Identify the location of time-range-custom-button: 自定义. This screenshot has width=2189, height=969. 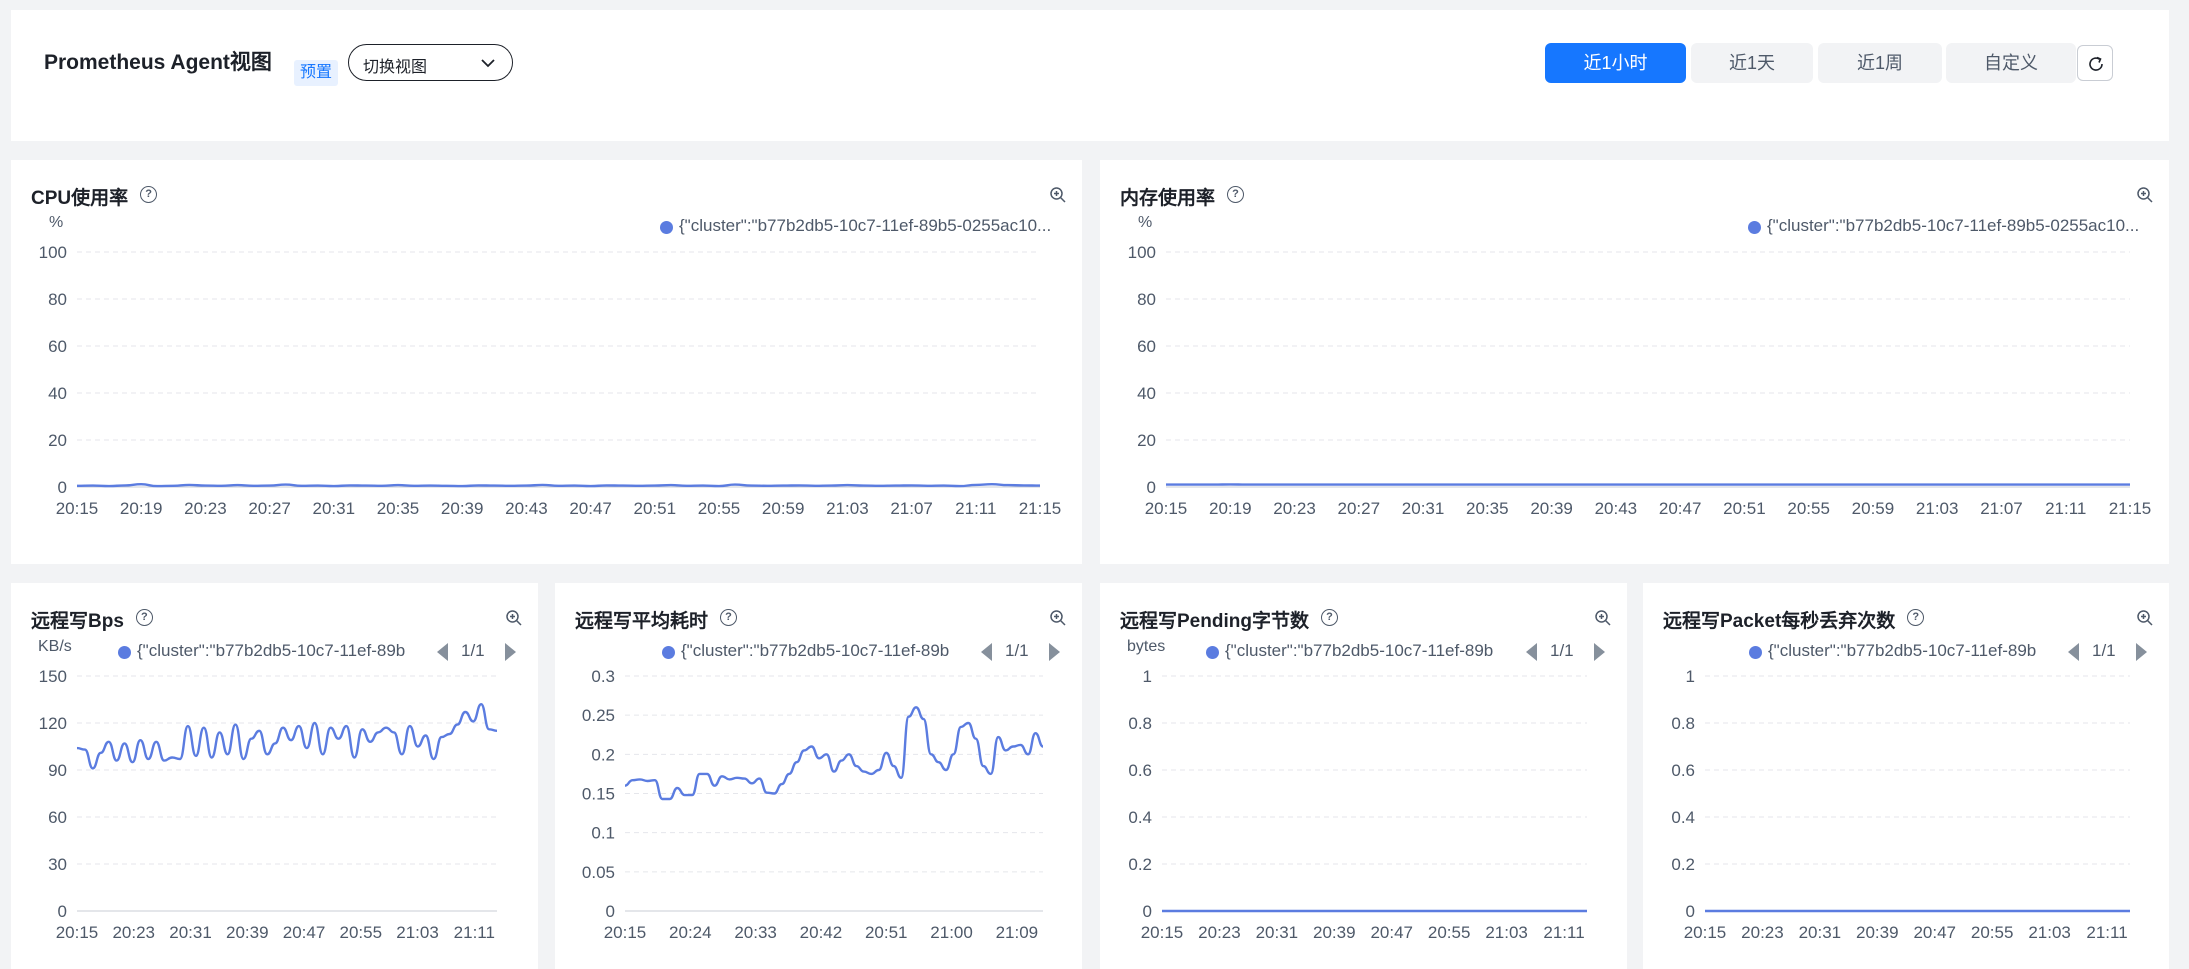
(2011, 63).